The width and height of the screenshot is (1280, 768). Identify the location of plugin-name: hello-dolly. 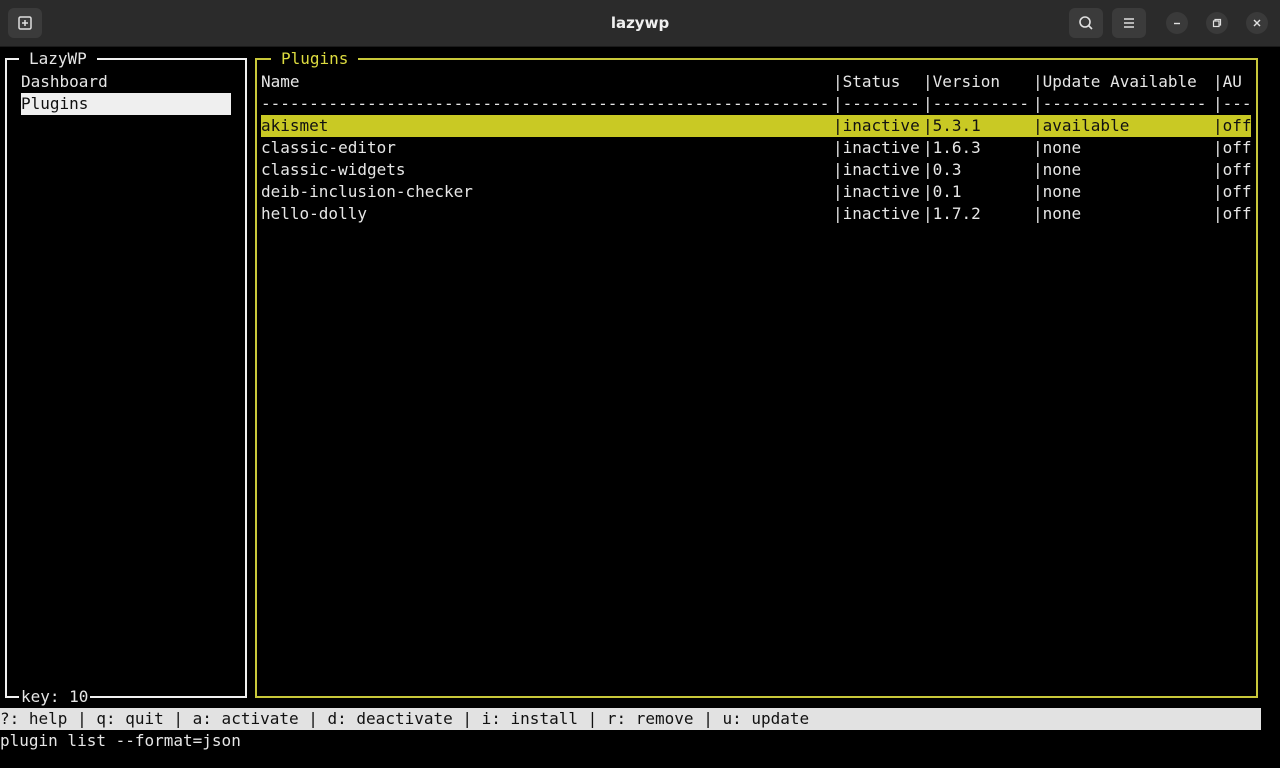
(314, 213).